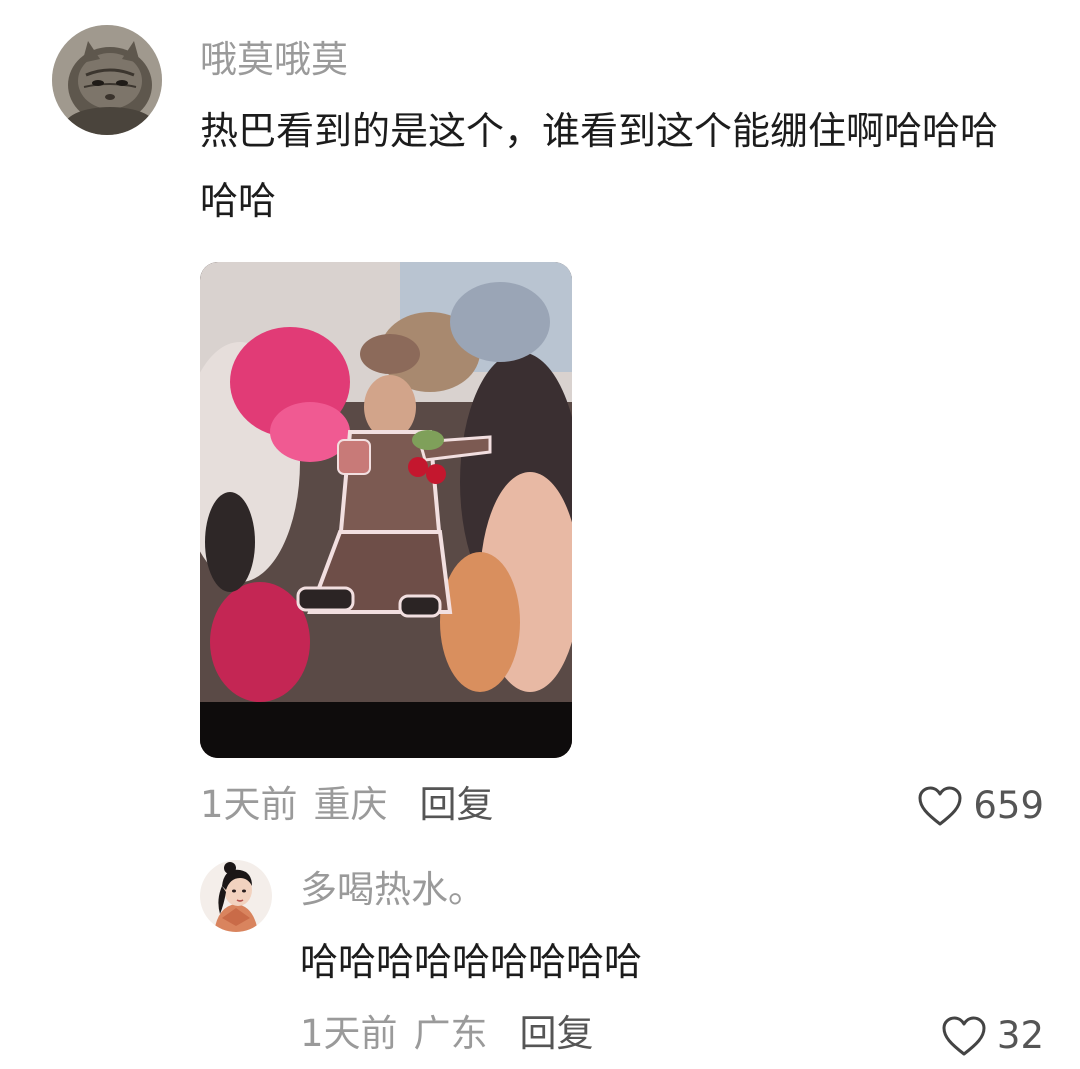  I want to click on like-button: 659, so click(980, 806).